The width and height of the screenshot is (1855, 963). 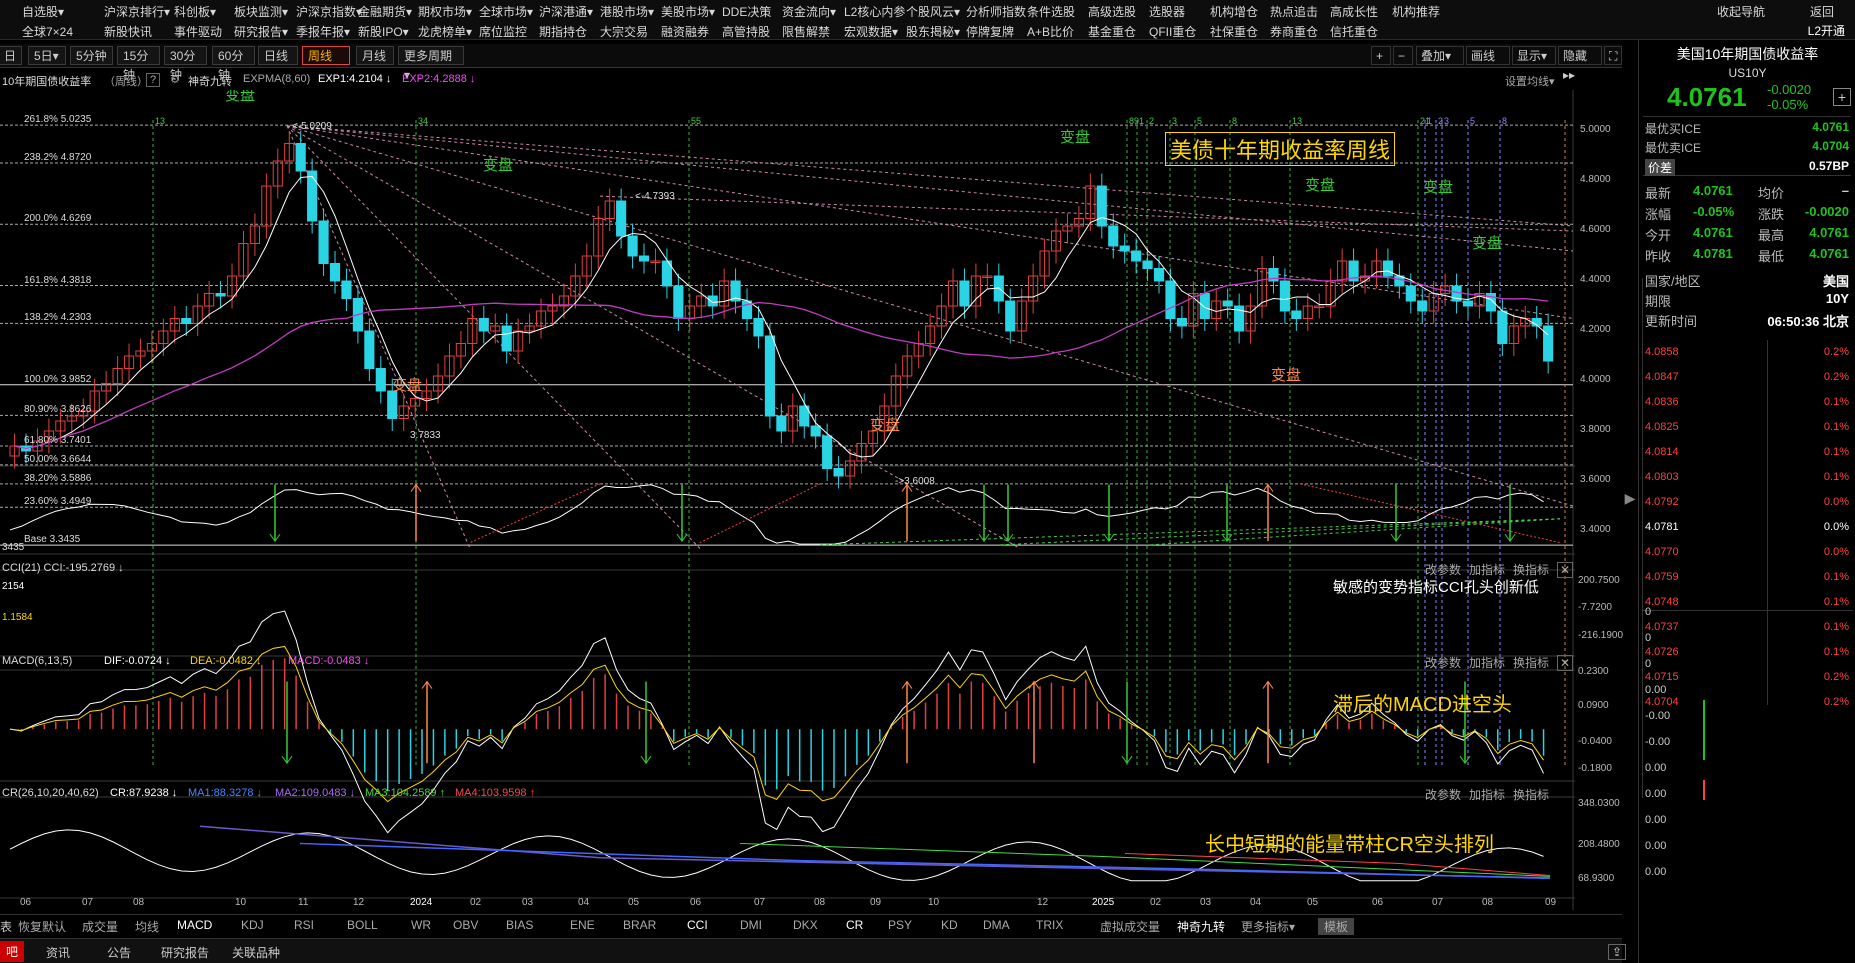 What do you see at coordinates (1354, 11) in the screenshot?
I see `menu-item: 高成长性` at bounding box center [1354, 11].